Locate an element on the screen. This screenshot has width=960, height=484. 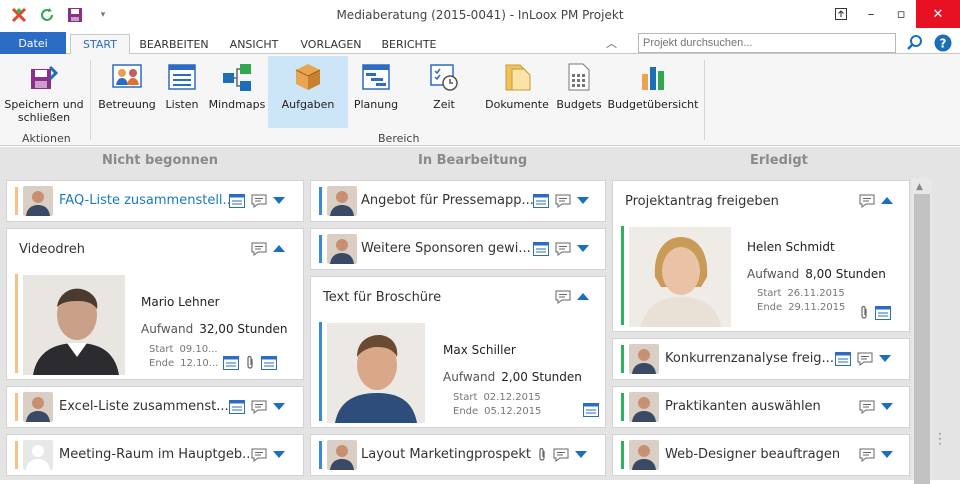
tab-bearbeiten: BEARBEITEN is located at coordinates (174, 44).